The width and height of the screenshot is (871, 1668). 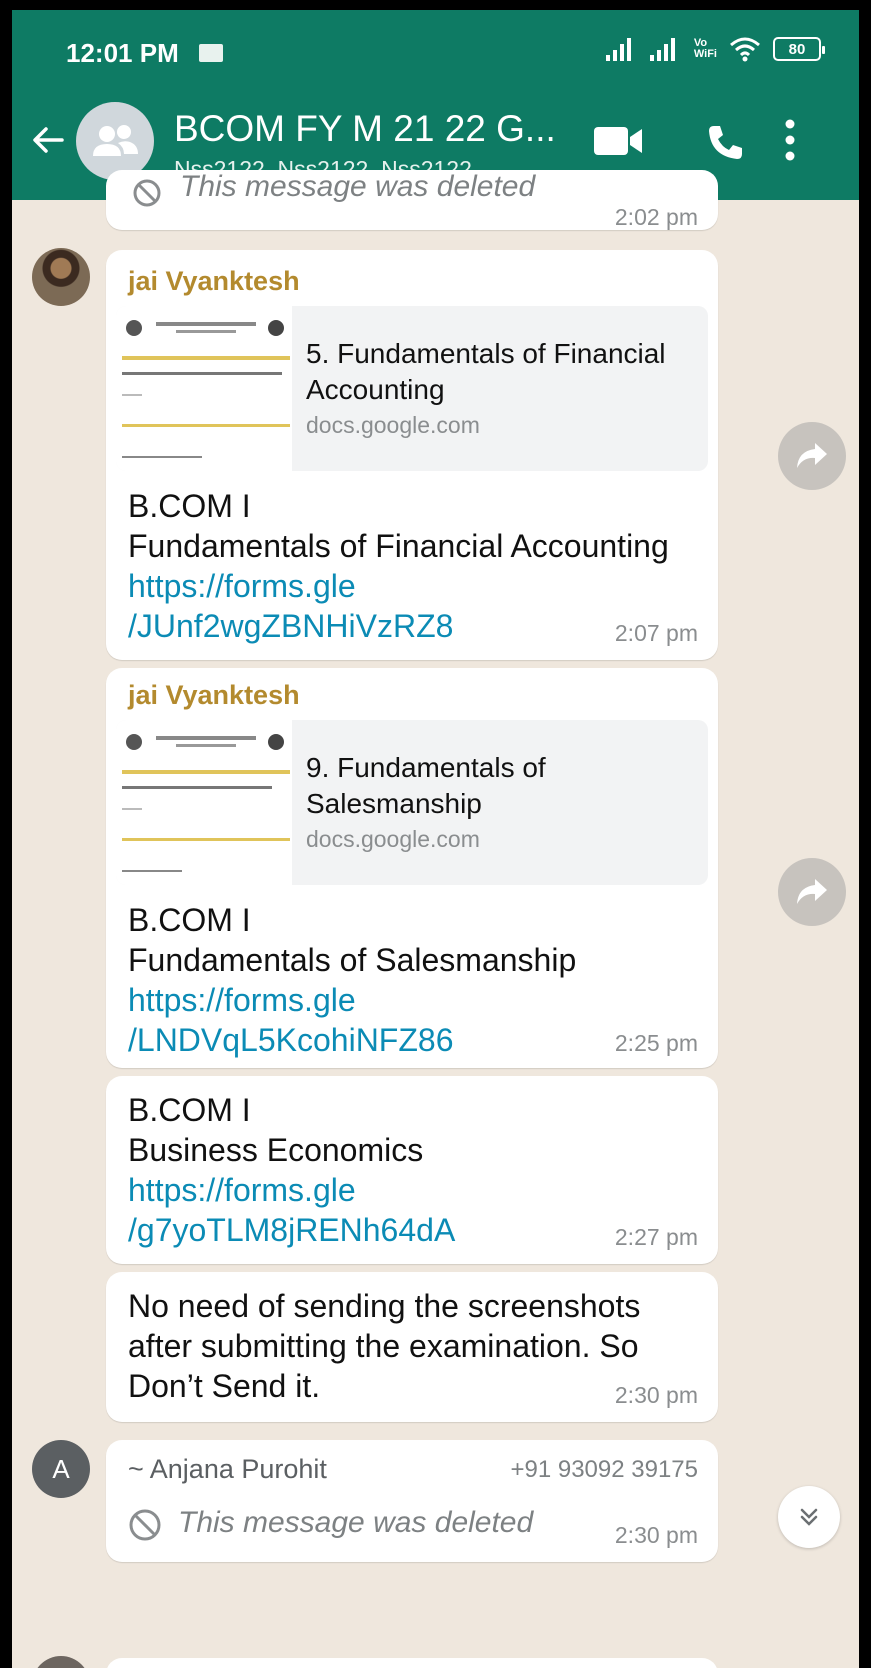 I want to click on message-link: /LNDVqL5KcohiNFZ86, so click(x=290, y=1040).